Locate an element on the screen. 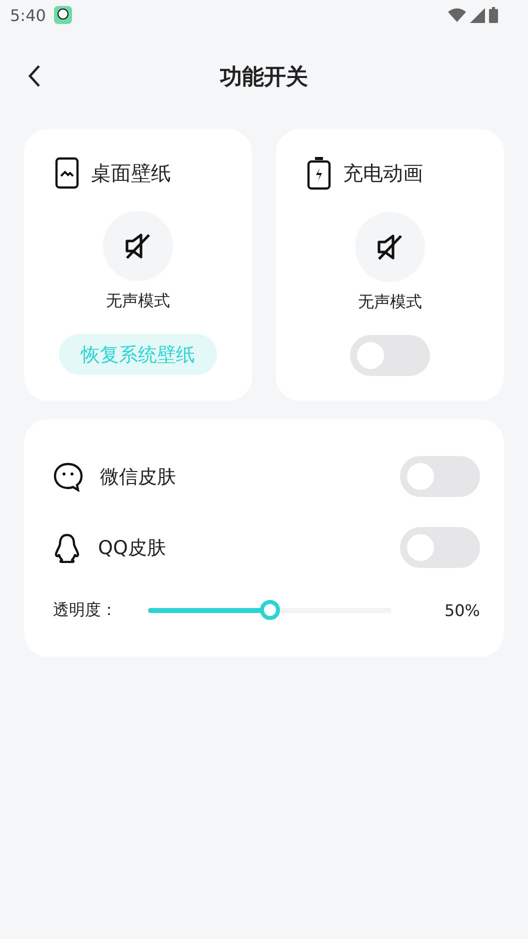 The width and height of the screenshot is (528, 939). battery-charging-icon is located at coordinates (319, 173).